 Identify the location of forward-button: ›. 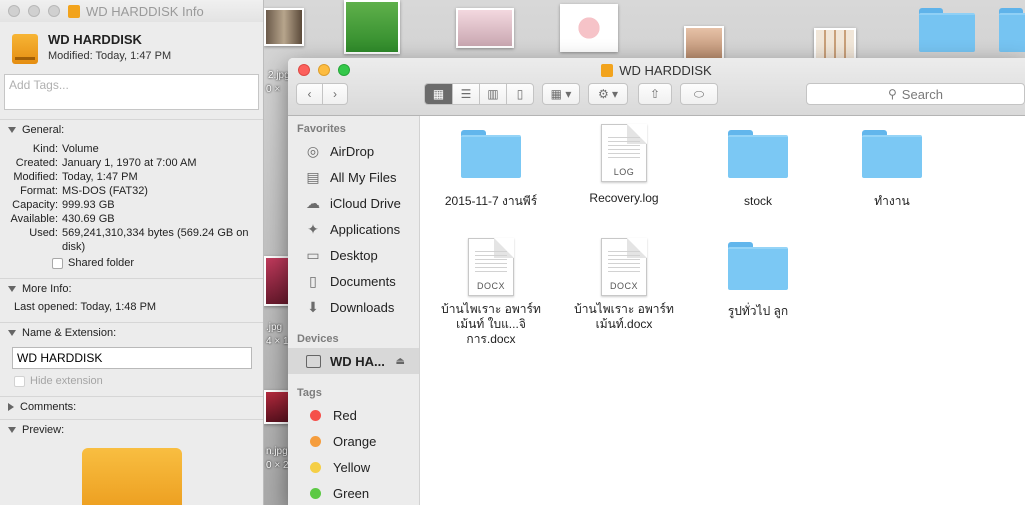
(335, 94).